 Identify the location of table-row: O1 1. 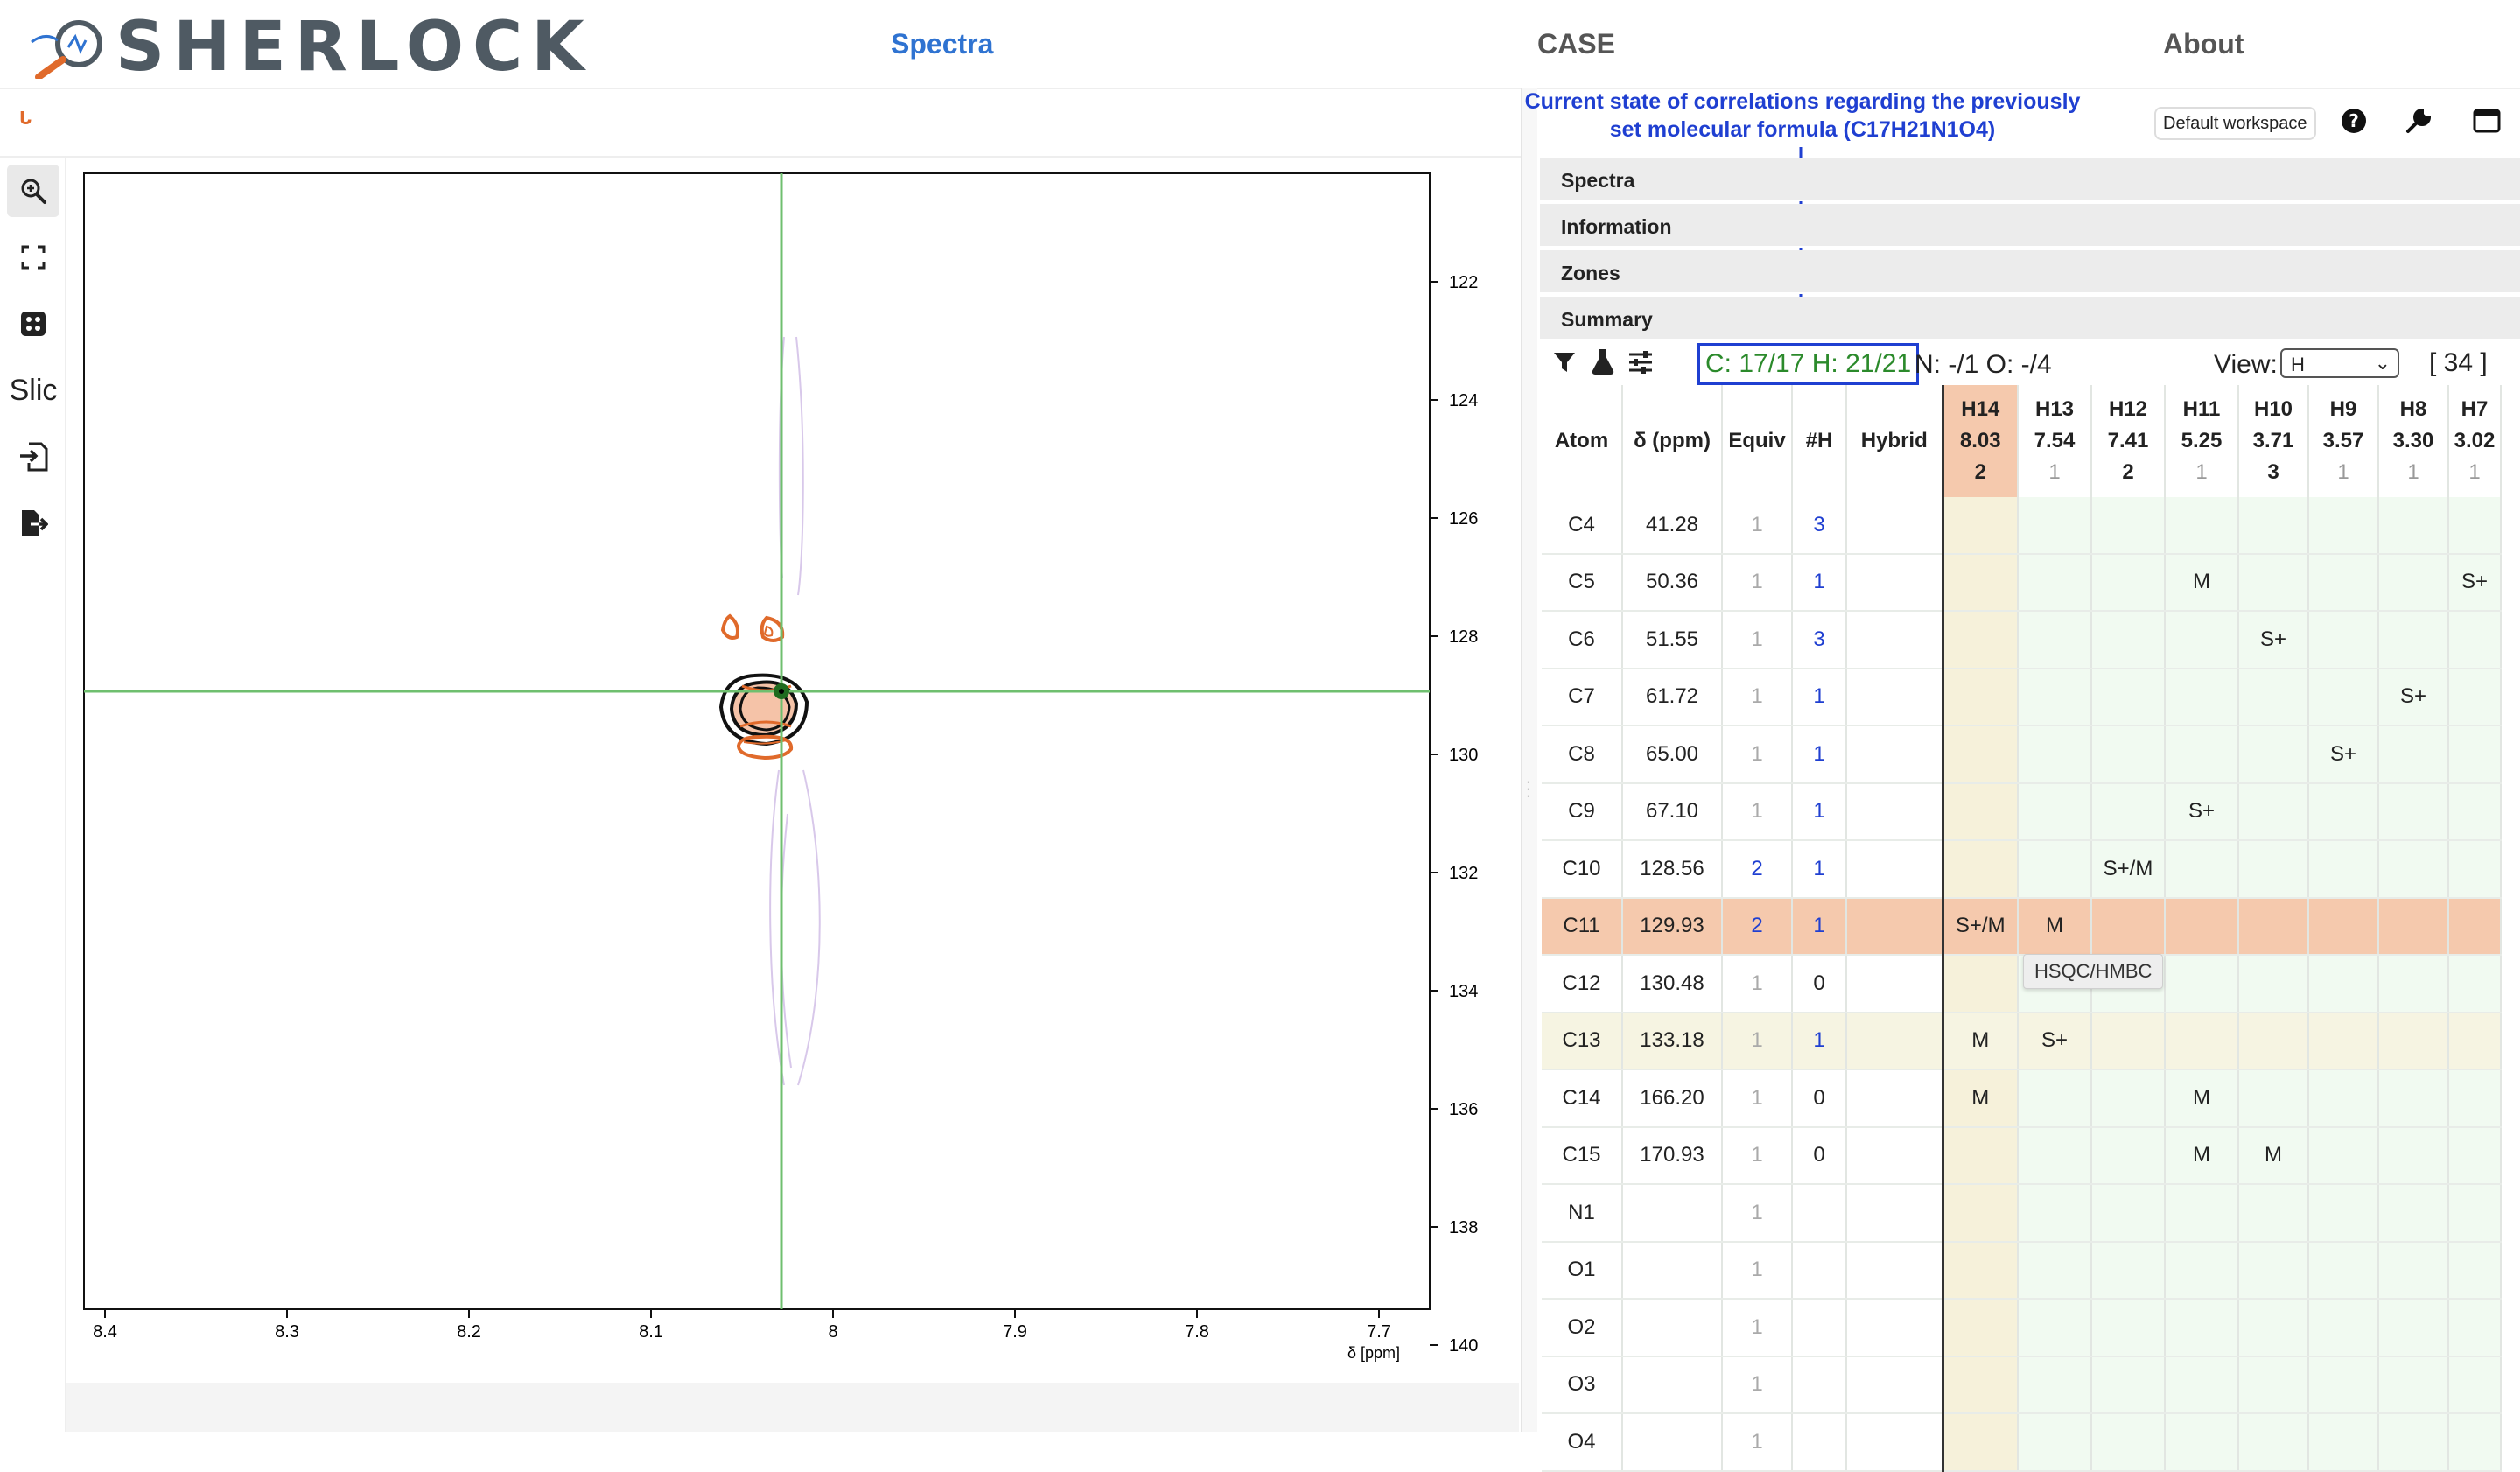
(2022, 1270).